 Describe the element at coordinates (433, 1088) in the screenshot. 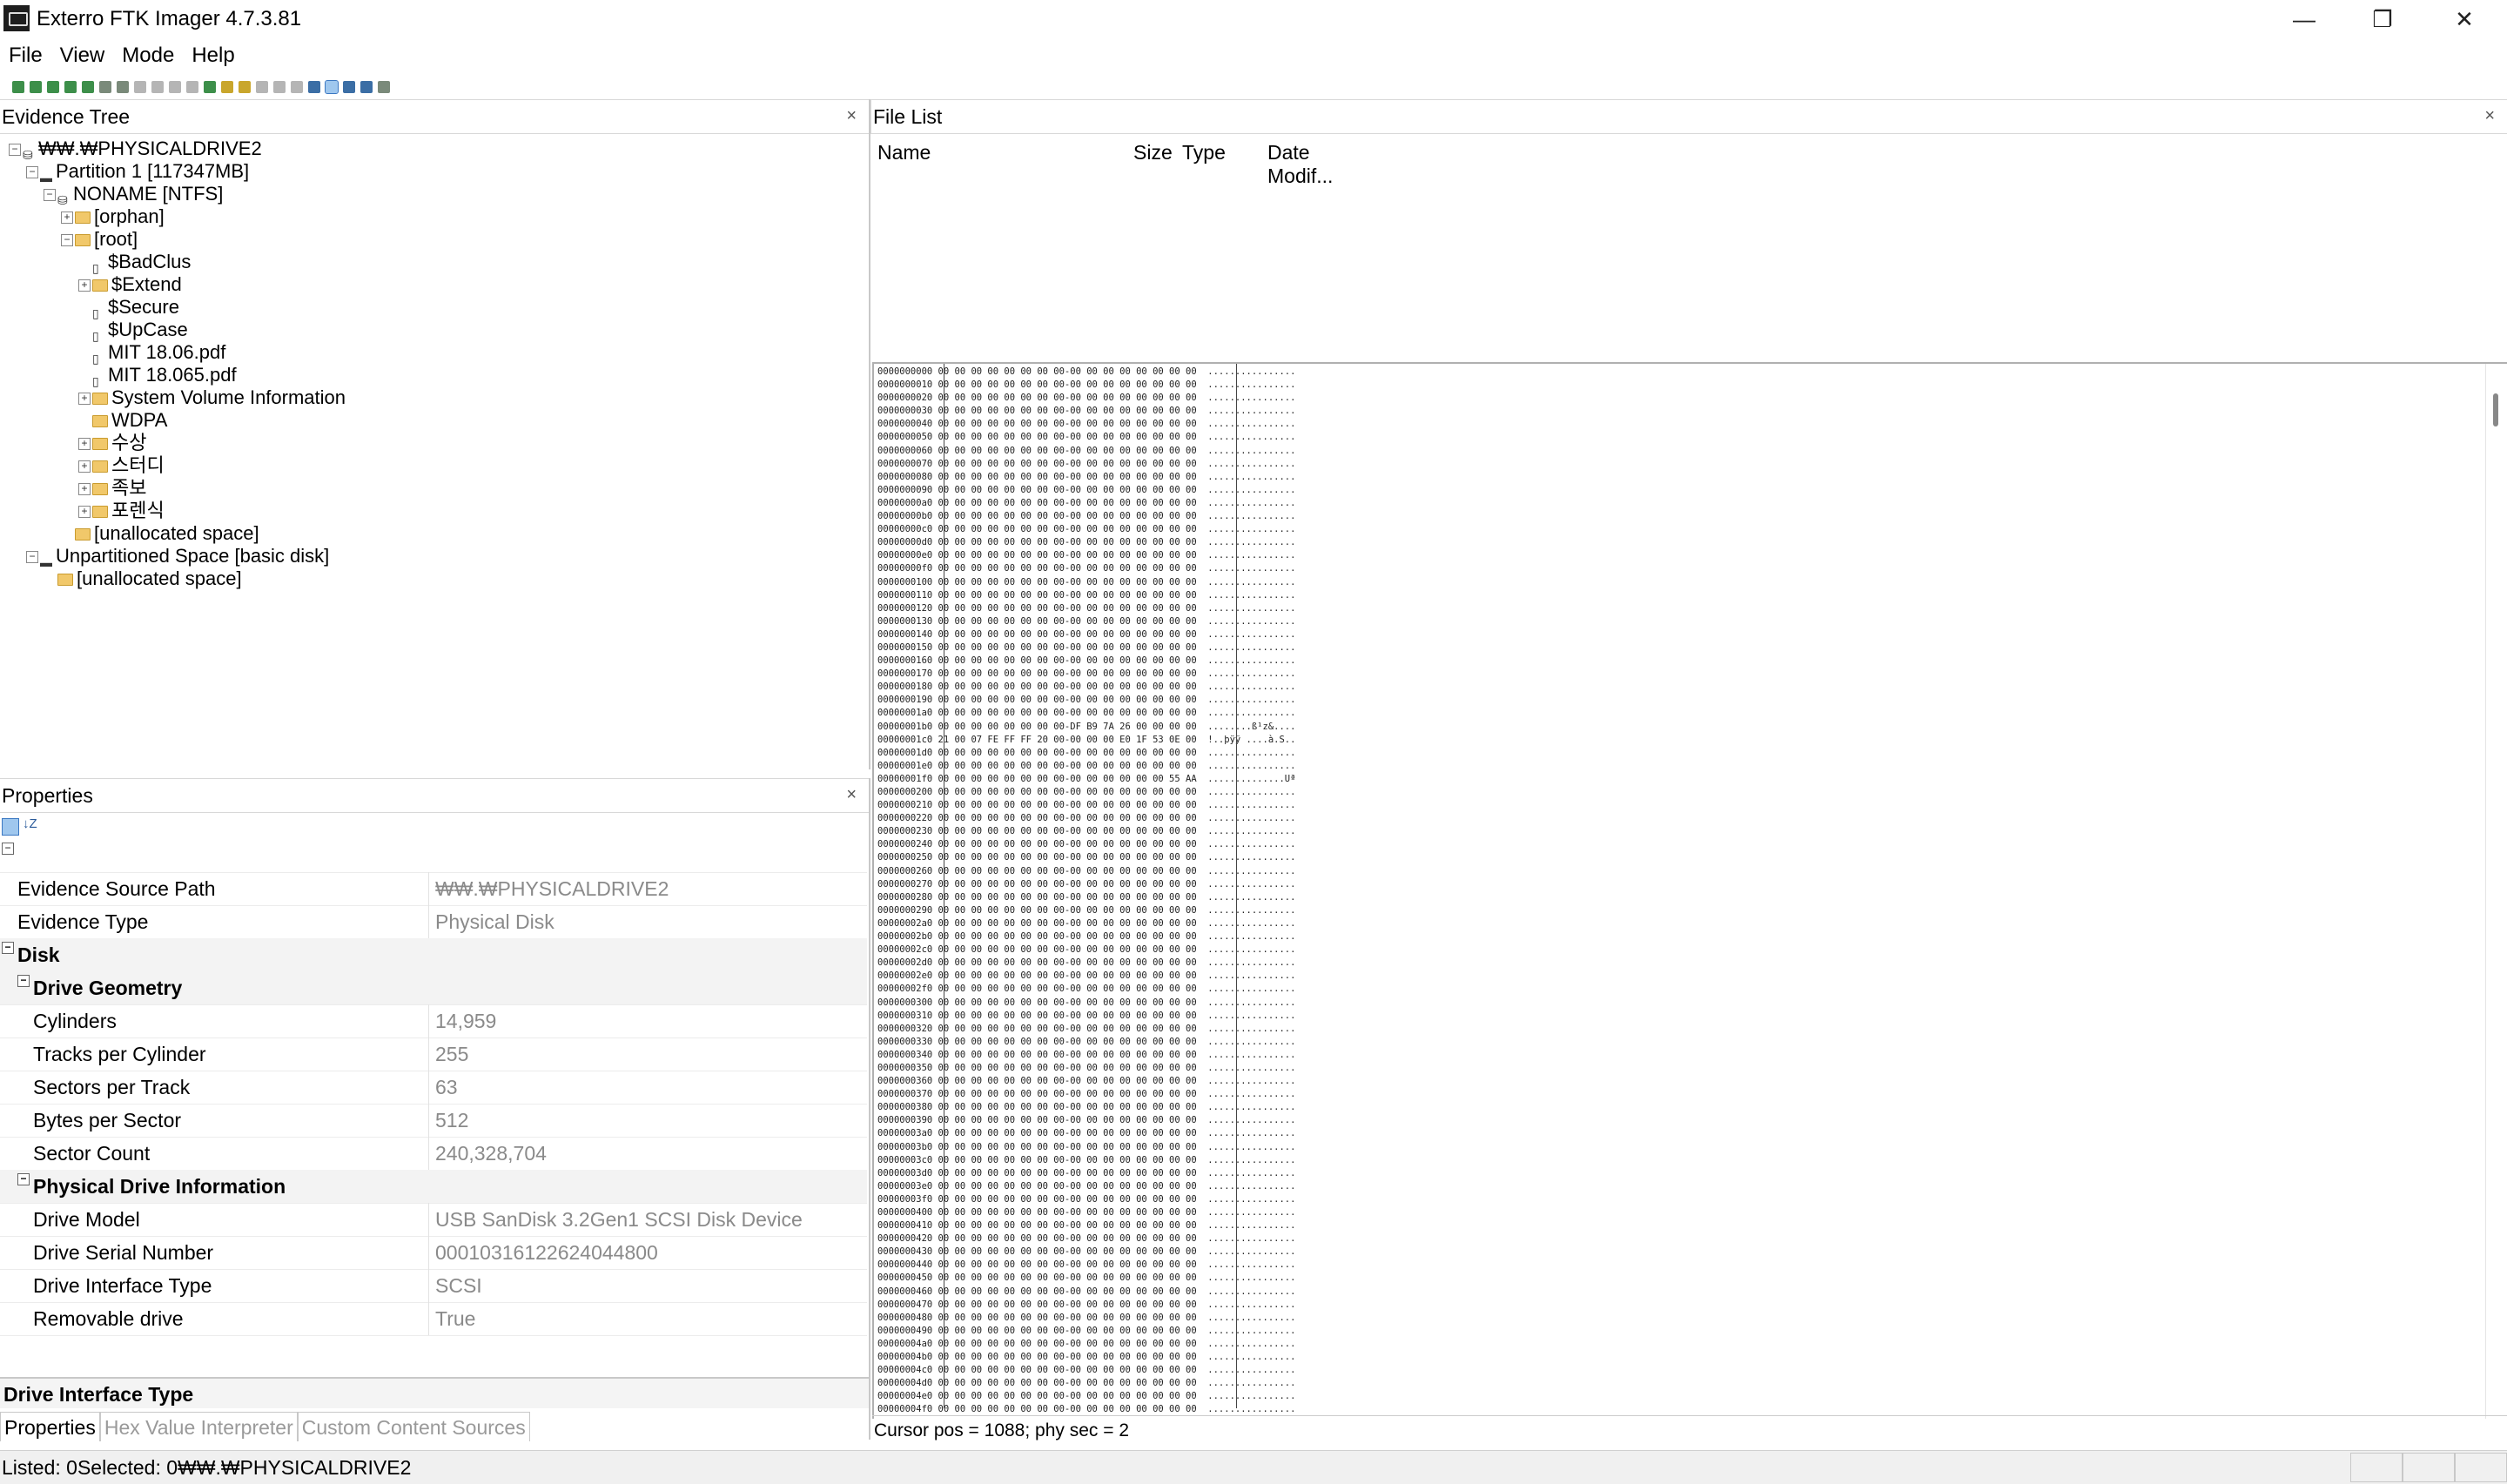

I see `property-row: Sectors per Track 63` at that location.